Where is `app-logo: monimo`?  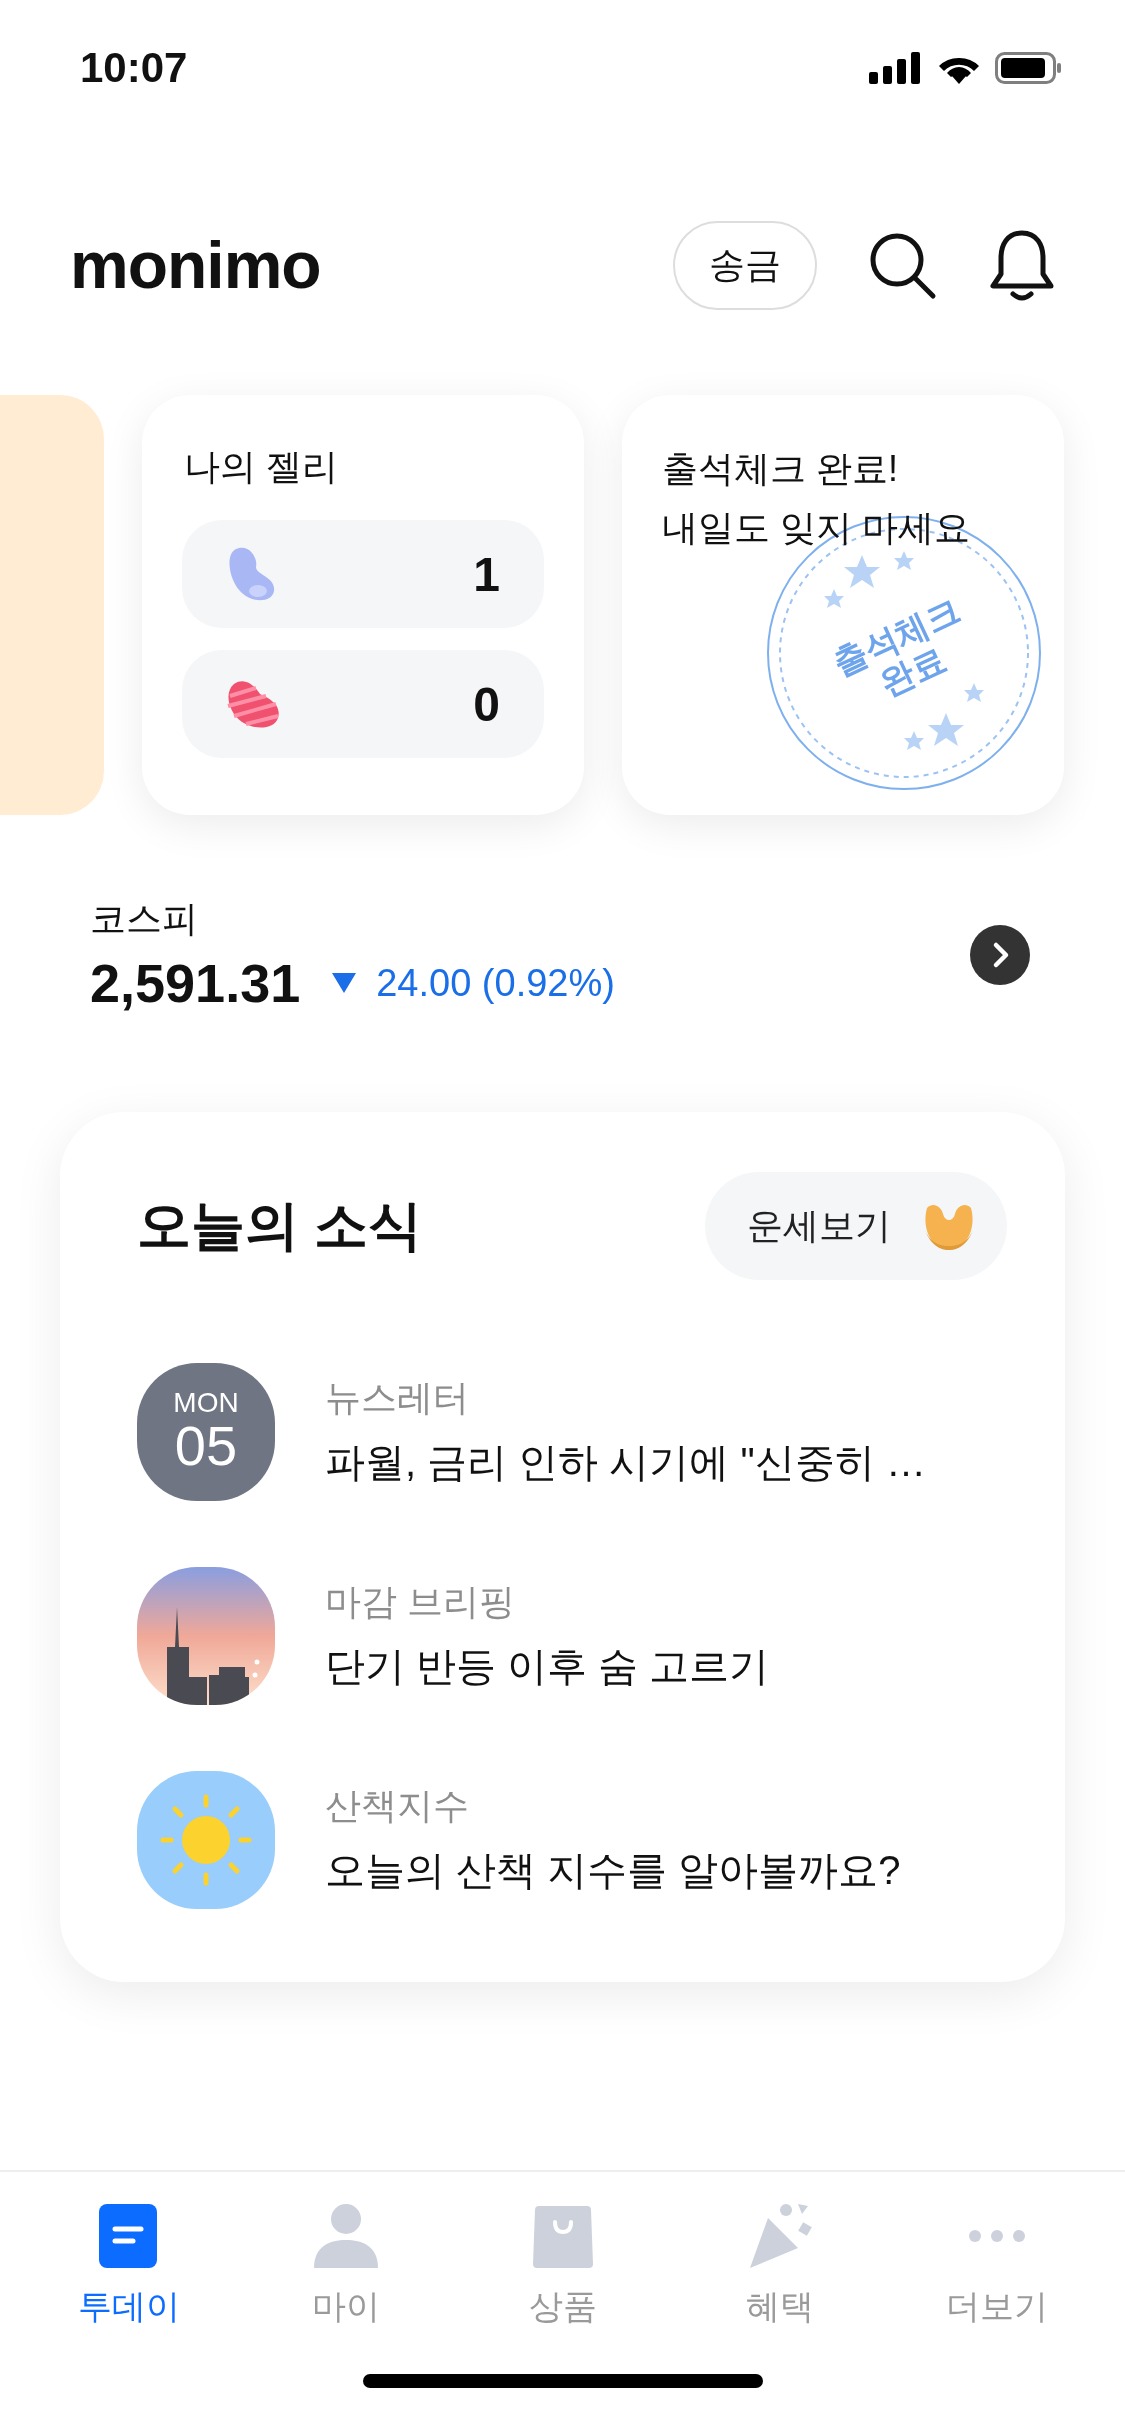 app-logo: monimo is located at coordinates (195, 265).